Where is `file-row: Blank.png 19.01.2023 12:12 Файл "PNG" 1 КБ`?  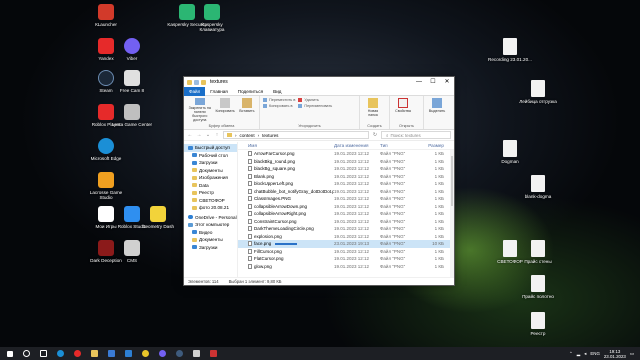 file-row: Blank.png 19.01.2023 12:12 Файл "PNG" 1 КБ is located at coordinates (346, 177).